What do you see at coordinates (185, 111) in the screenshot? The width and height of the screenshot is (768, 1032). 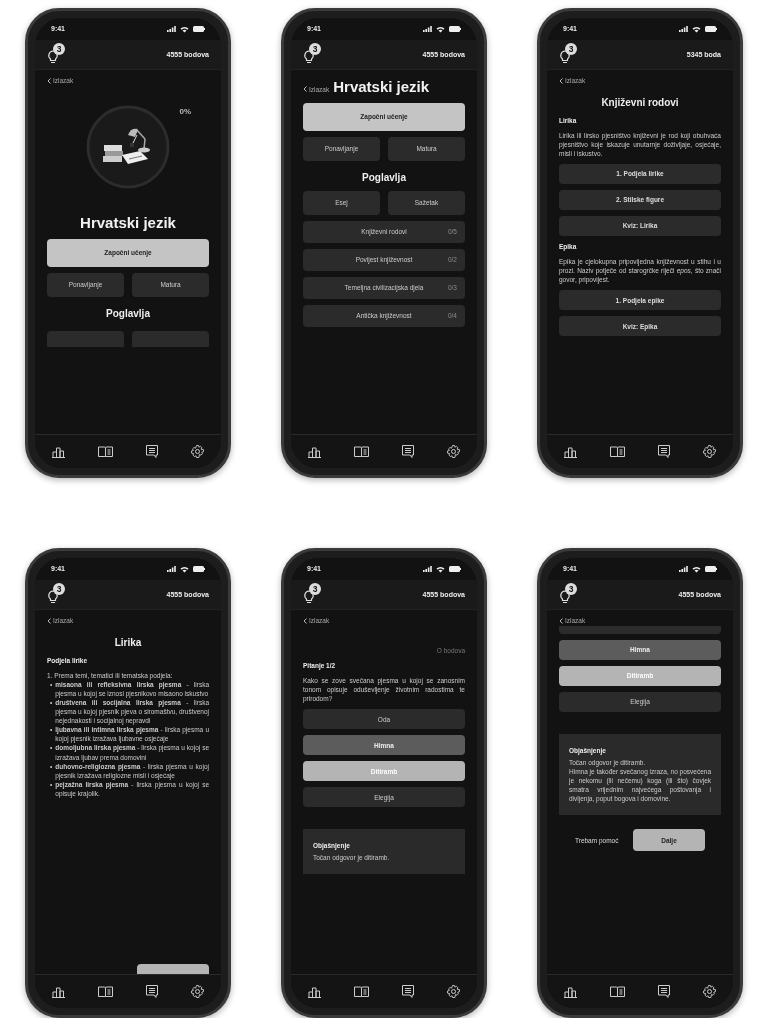 I see `progress-percent: 0%` at bounding box center [185, 111].